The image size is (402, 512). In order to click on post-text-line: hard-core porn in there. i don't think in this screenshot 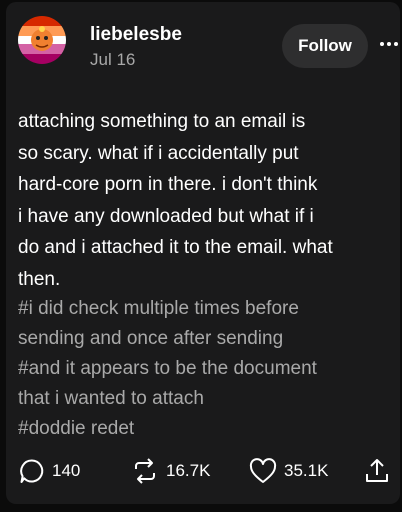, I will do `click(168, 184)`.